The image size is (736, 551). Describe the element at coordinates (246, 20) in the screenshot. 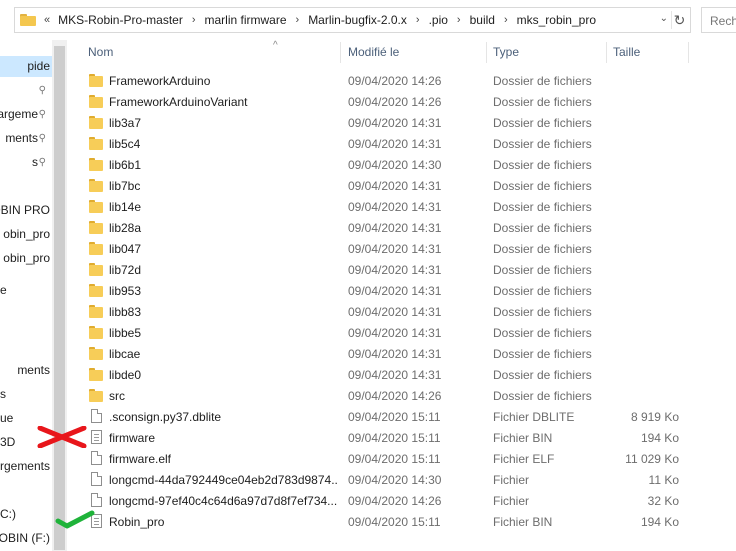

I see `breadcrumb-item: marlin firmware` at that location.